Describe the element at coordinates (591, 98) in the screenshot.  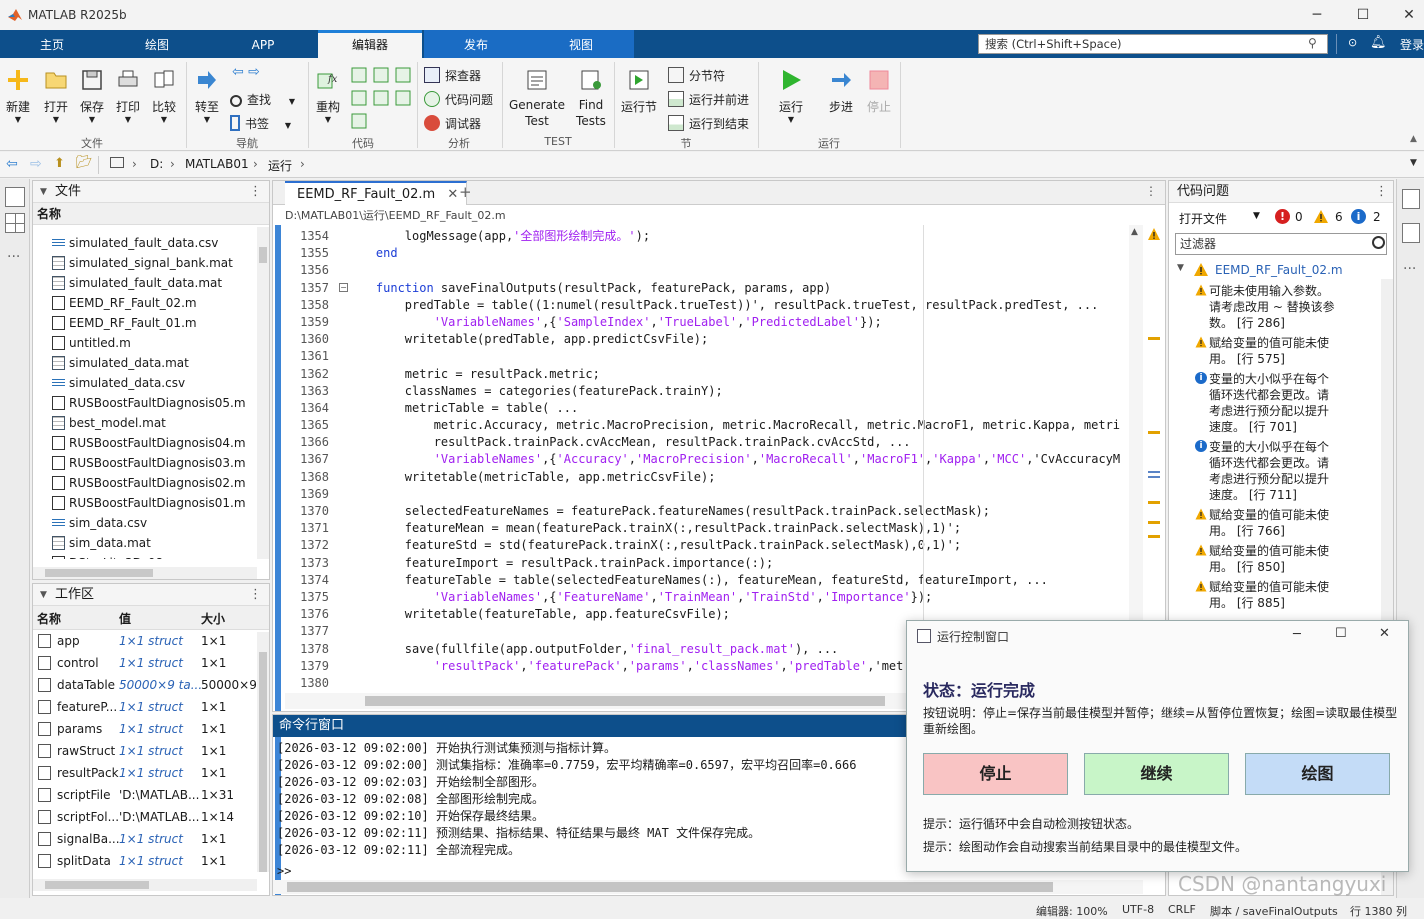
I see `find-tests-button: Find Tests` at that location.